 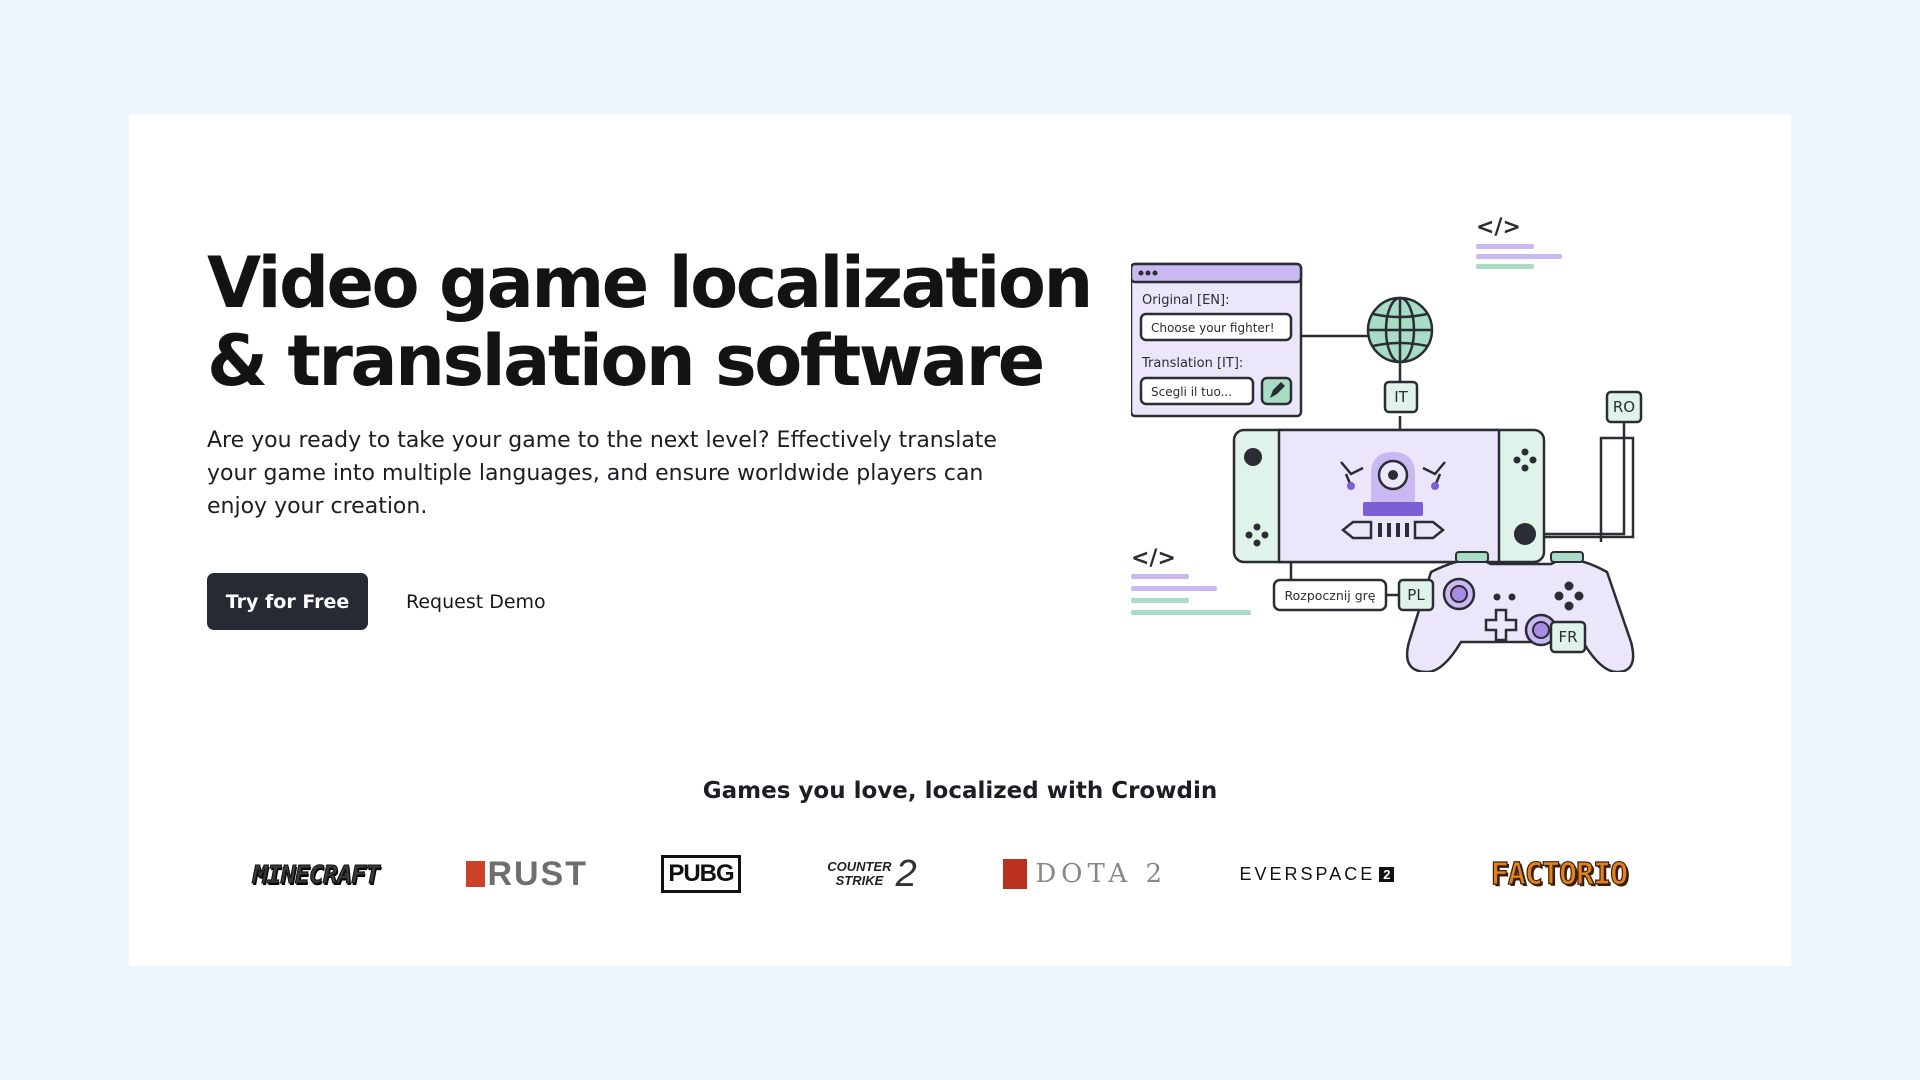 What do you see at coordinates (1192, 363) in the screenshot?
I see `translation-label: Translation [IT]:` at bounding box center [1192, 363].